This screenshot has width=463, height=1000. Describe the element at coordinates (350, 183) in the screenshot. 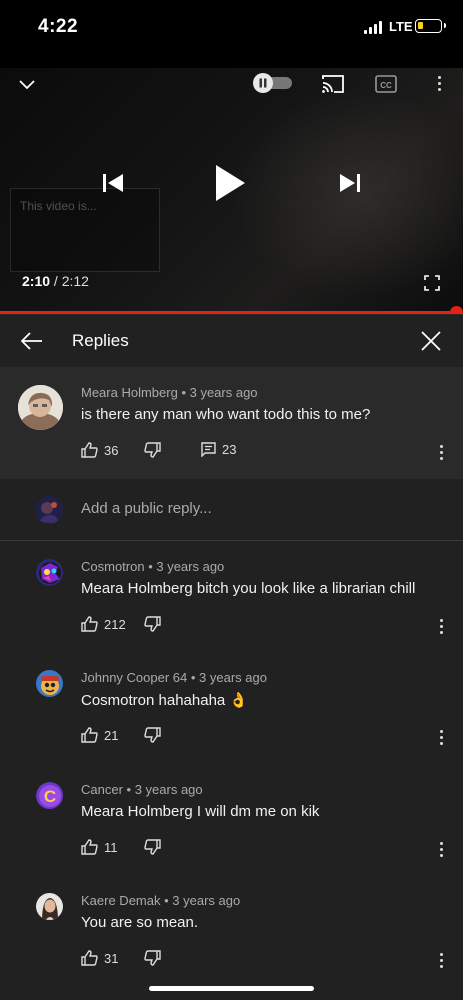

I see `skip-next-icon` at that location.